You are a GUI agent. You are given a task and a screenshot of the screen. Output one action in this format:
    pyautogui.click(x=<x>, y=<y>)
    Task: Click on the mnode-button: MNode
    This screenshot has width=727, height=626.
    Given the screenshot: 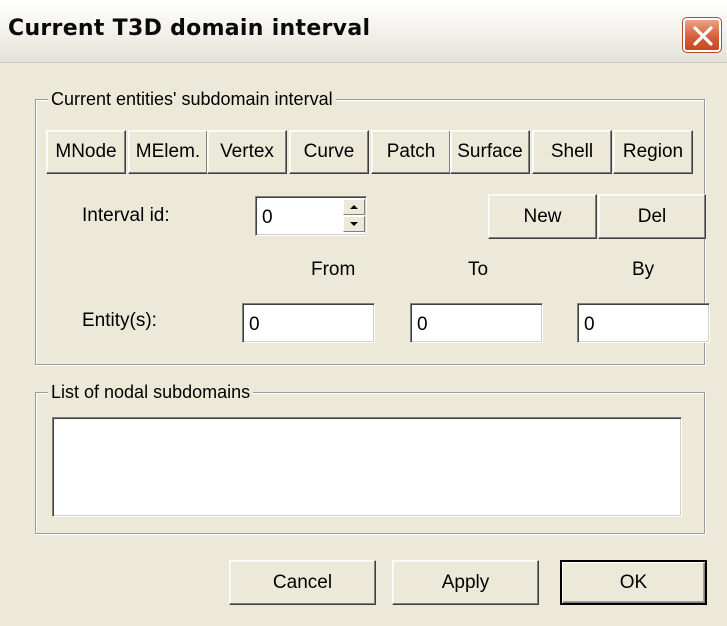 What is the action you would take?
    pyautogui.click(x=86, y=152)
    